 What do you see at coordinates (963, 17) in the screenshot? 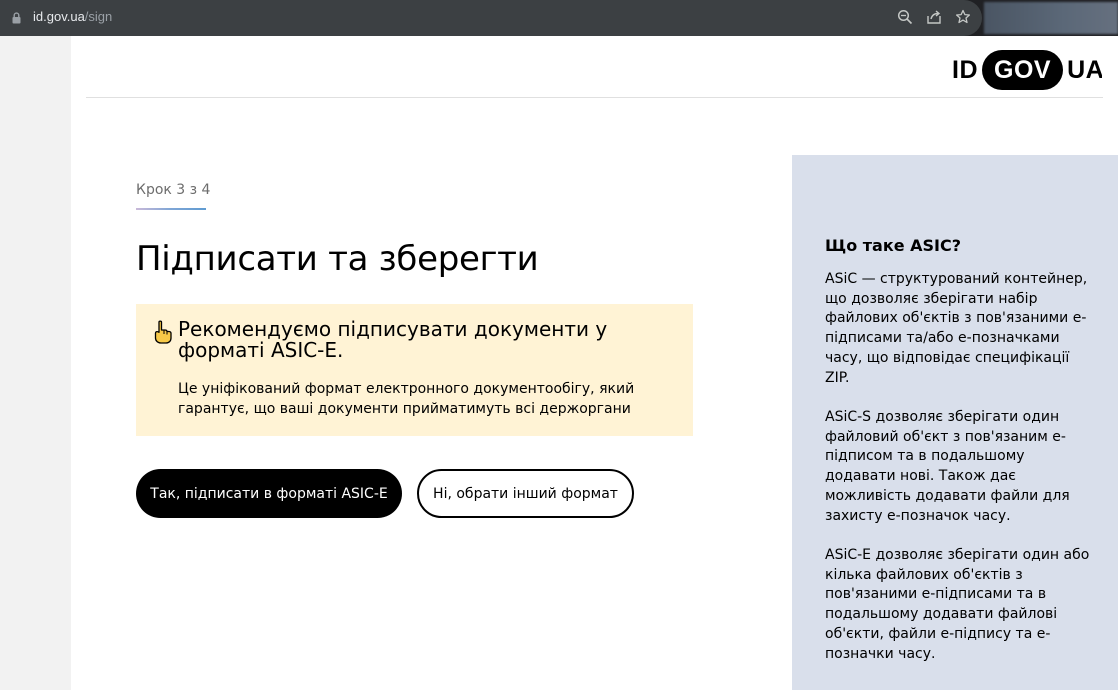
I see `bookmark-star-icon` at bounding box center [963, 17].